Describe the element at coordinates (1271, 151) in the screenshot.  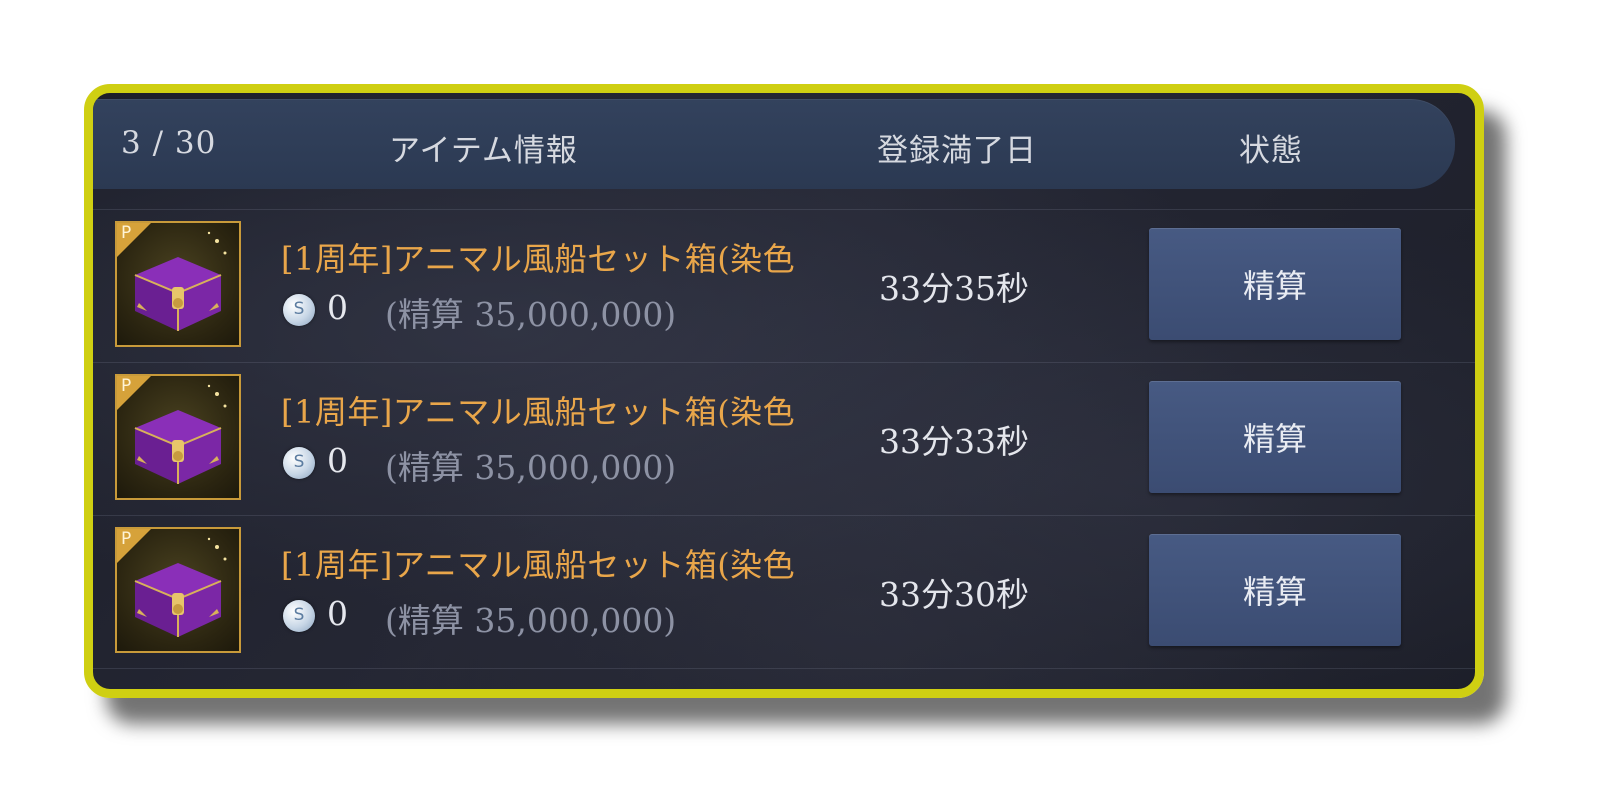
I see `column-header-status: 状態` at that location.